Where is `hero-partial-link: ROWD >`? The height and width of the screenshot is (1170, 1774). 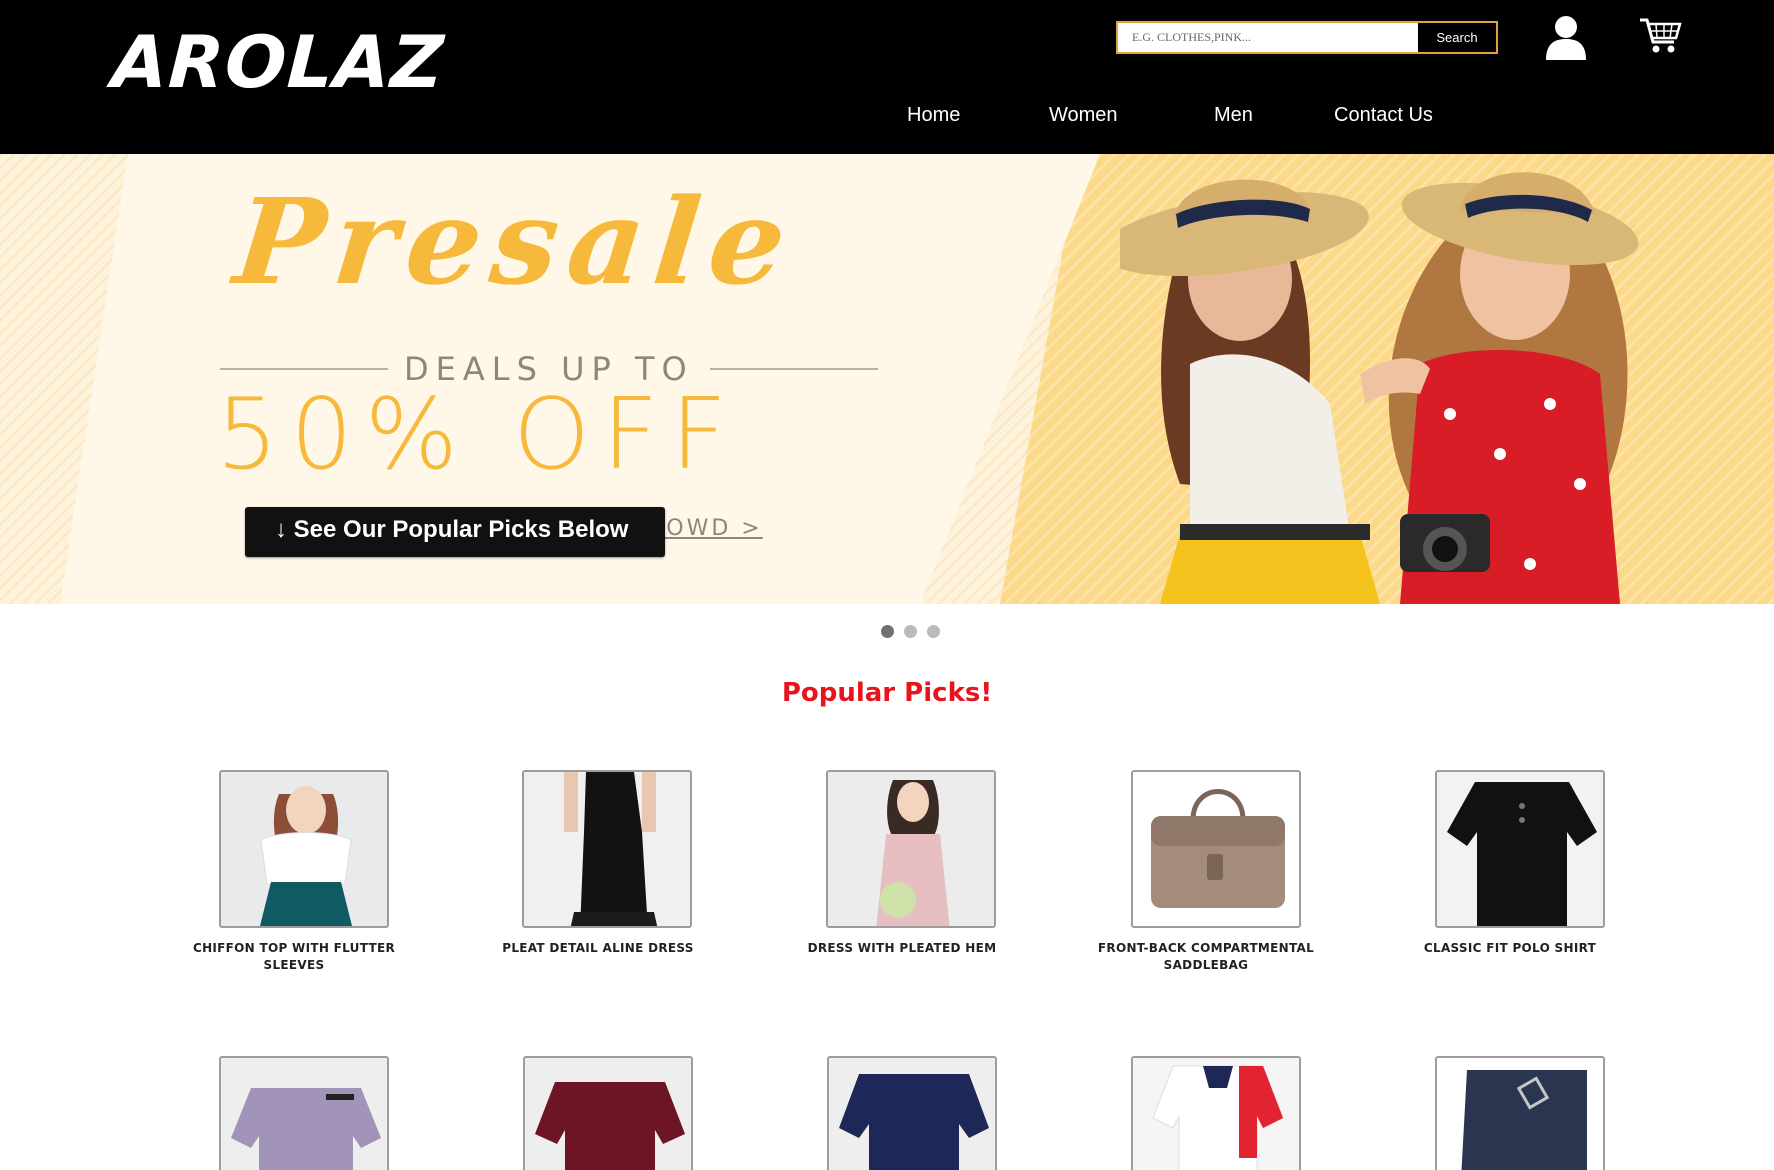
hero-partial-link: ROWD > is located at coordinates (705, 528).